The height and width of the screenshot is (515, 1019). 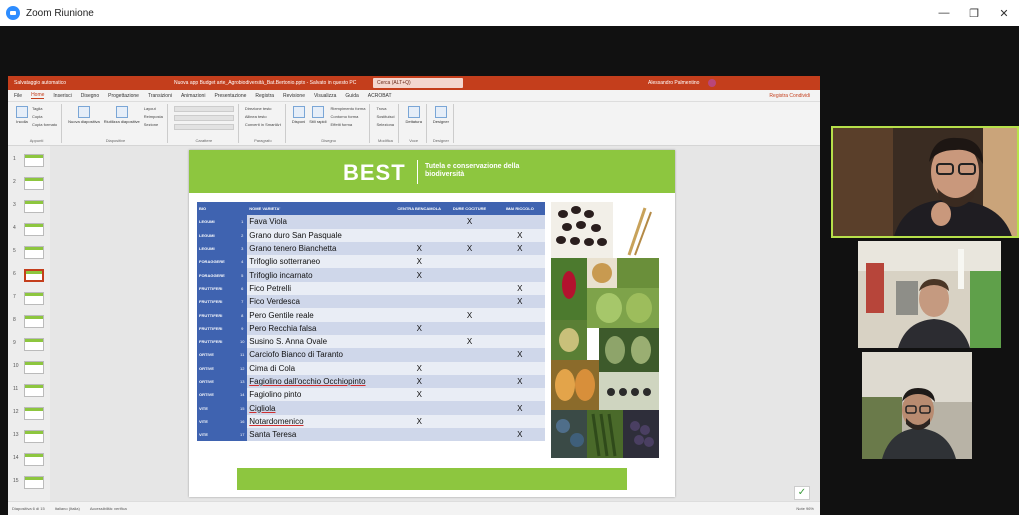 I want to click on ribbon-tab: Revisione, so click(x=294, y=96).